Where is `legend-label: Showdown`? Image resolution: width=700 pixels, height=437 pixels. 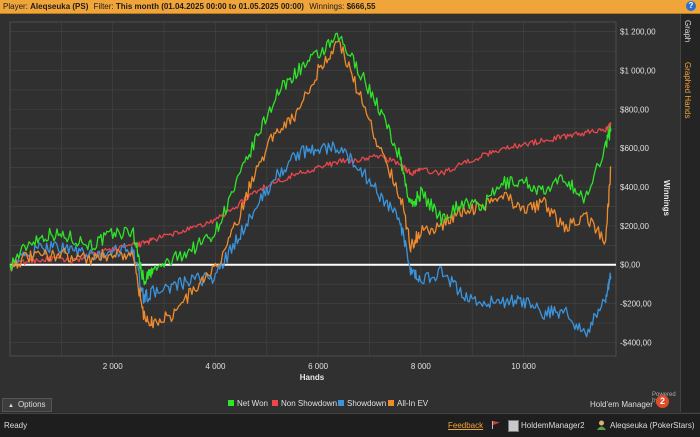
legend-label: Showdown is located at coordinates (366, 403).